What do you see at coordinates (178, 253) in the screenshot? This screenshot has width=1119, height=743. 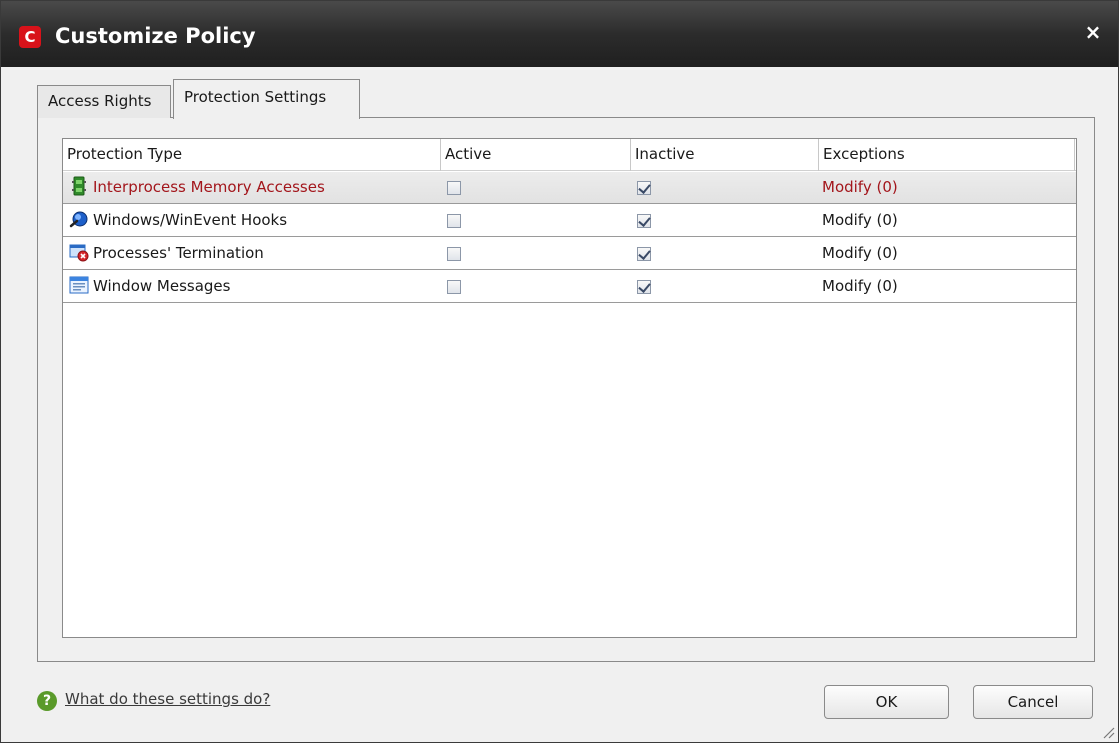 I see `protection-type-name: Processes' Termination` at bounding box center [178, 253].